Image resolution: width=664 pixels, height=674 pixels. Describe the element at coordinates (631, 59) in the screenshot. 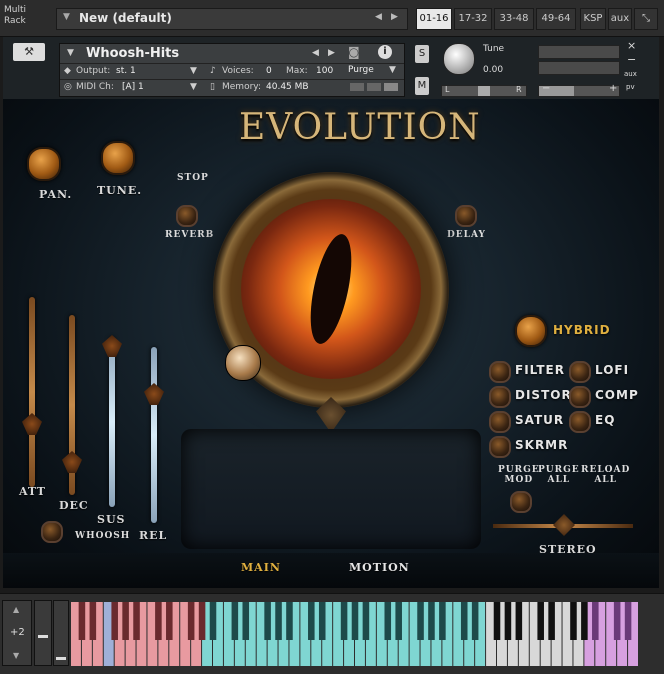

I see `minimize-icon: −` at that location.